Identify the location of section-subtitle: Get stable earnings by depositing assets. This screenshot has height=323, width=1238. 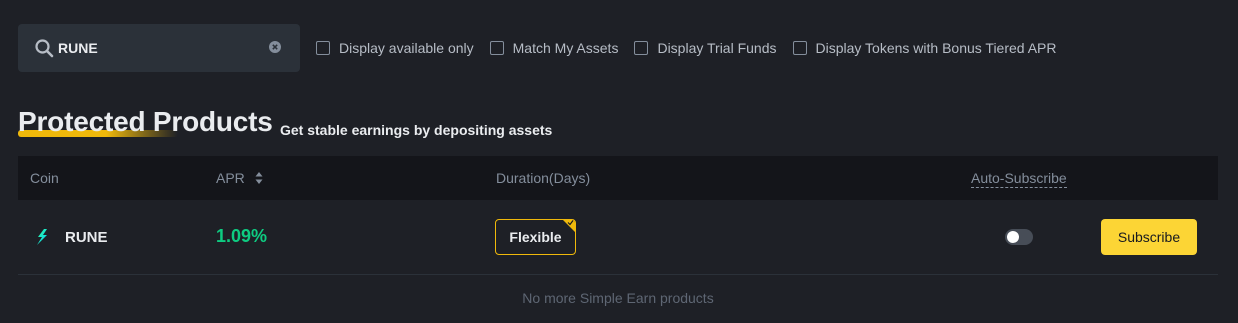
(416, 130).